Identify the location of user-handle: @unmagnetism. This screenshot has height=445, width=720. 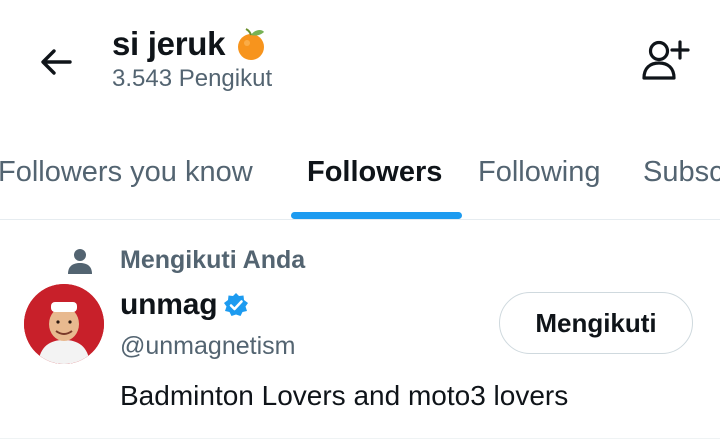
(208, 346).